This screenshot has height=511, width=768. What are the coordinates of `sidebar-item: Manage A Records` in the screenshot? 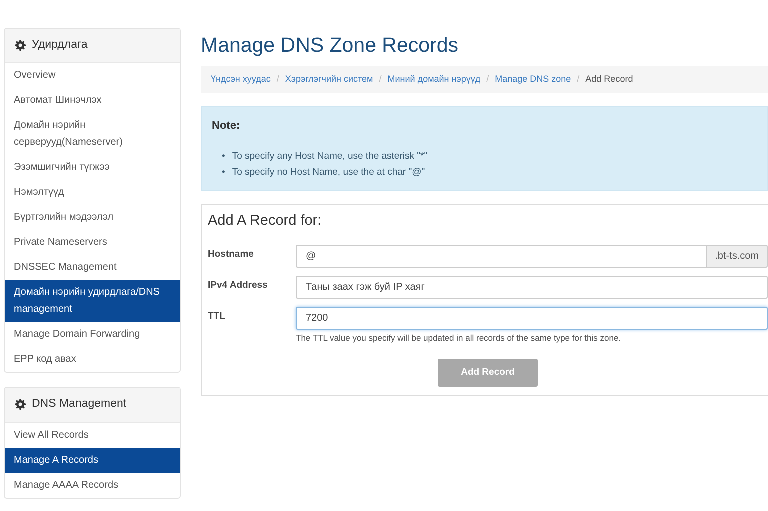 It's located at (92, 460).